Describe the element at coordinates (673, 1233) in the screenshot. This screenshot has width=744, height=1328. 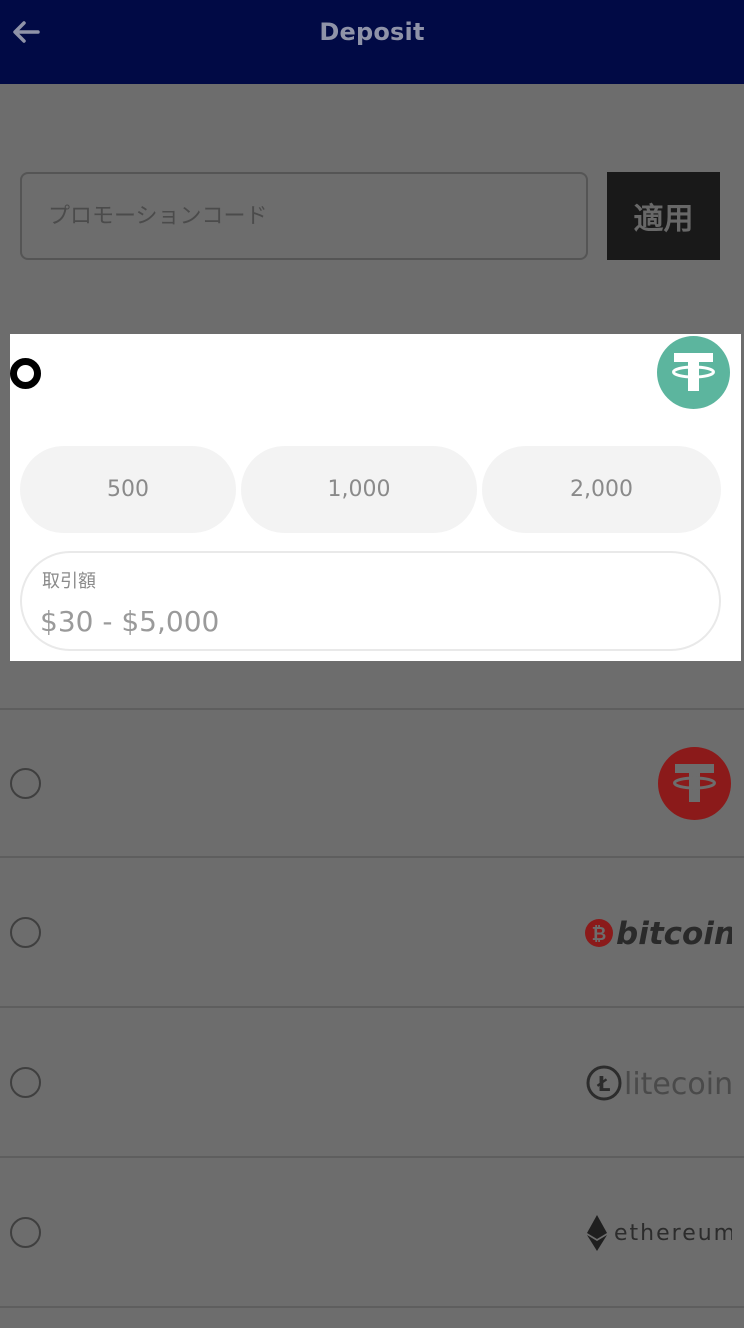
I see `svg-text: ethereum` at that location.